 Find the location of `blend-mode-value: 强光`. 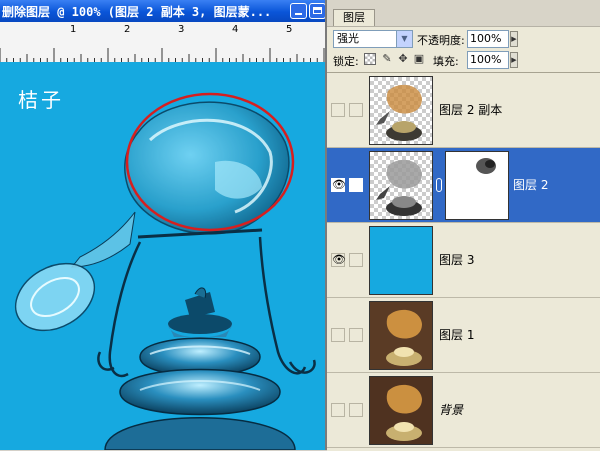

blend-mode-value: 强光 is located at coordinates (348, 38).